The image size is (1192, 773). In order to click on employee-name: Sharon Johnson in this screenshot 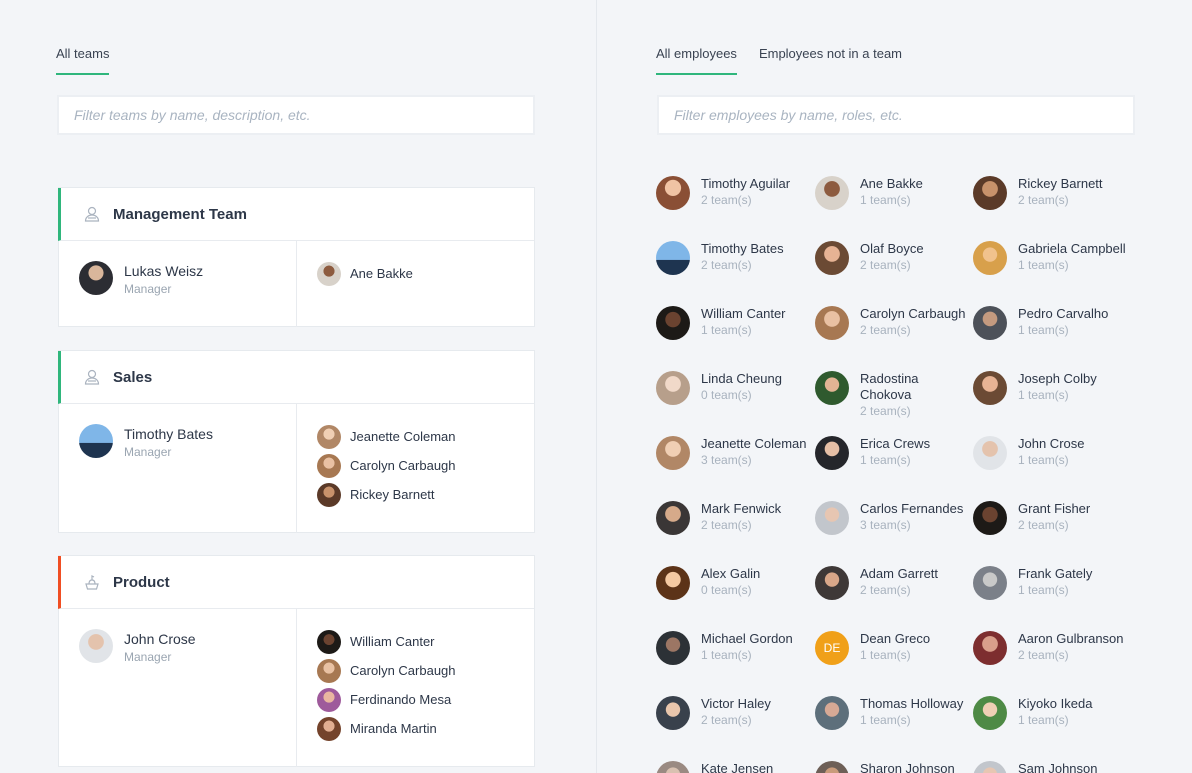, I will do `click(907, 767)`.